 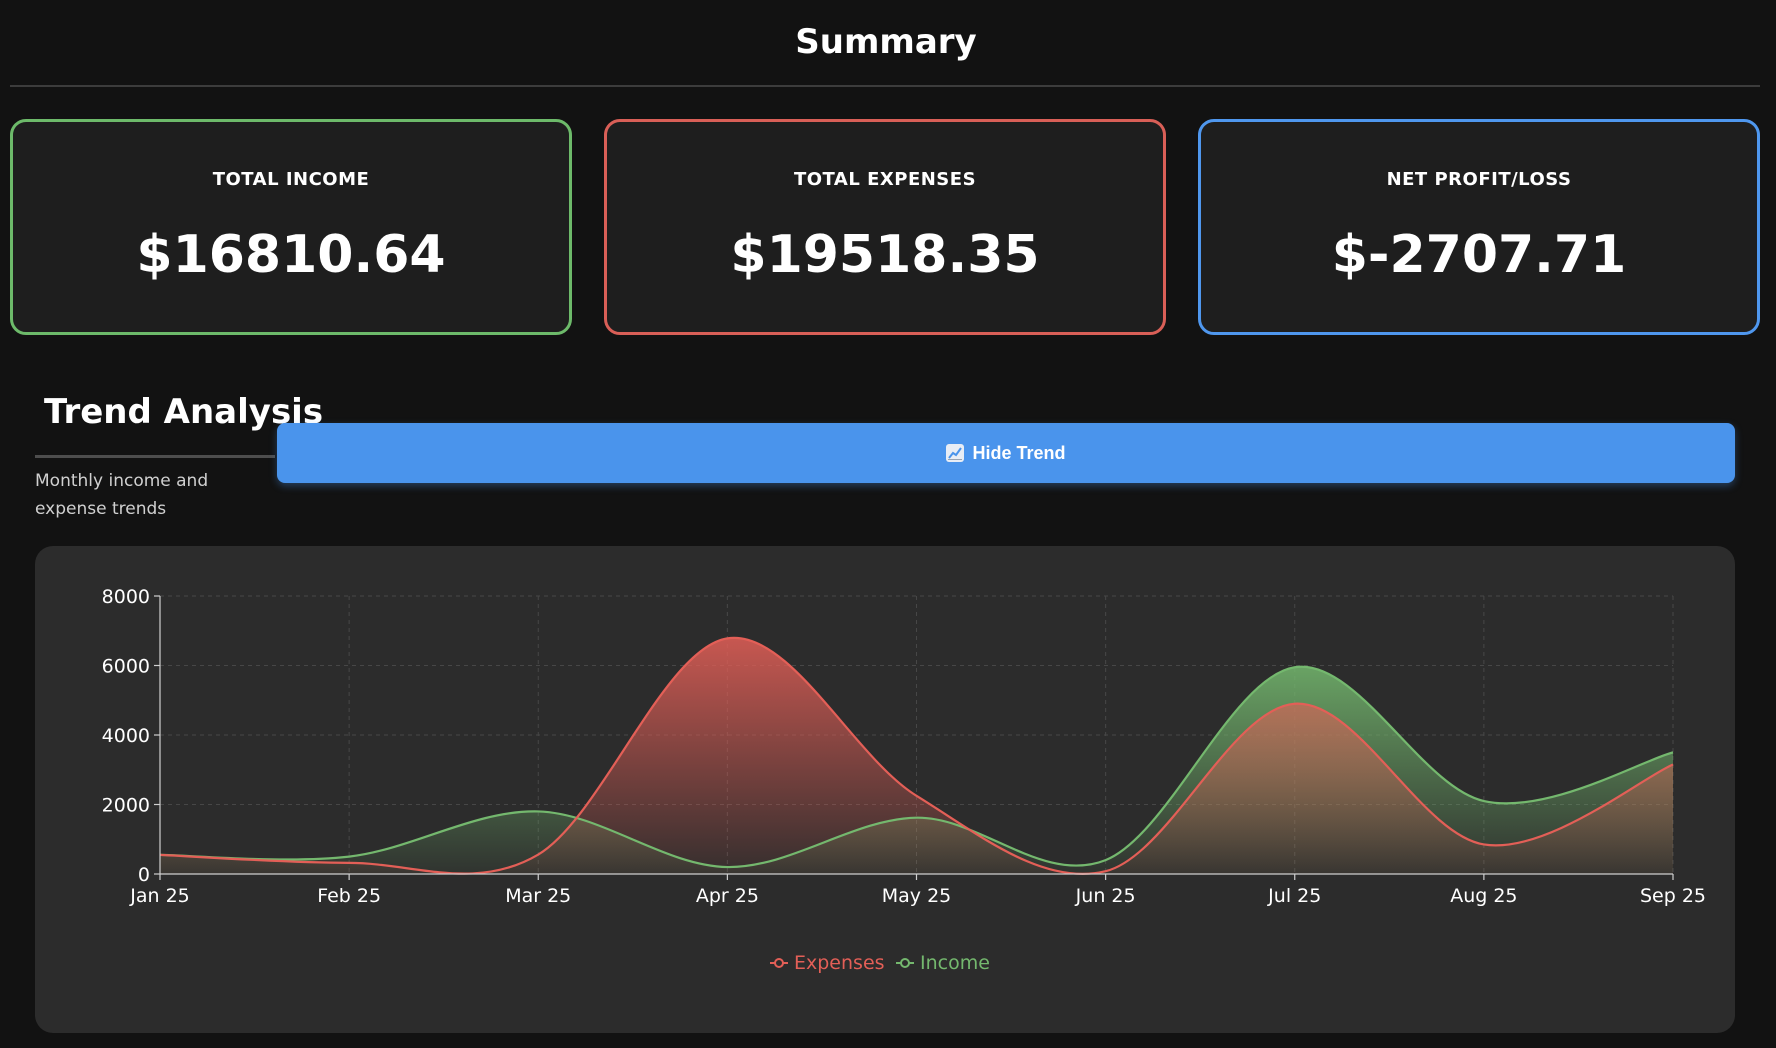 I want to click on total-expenses-label: TOTAL EXPENSES, so click(x=885, y=179).